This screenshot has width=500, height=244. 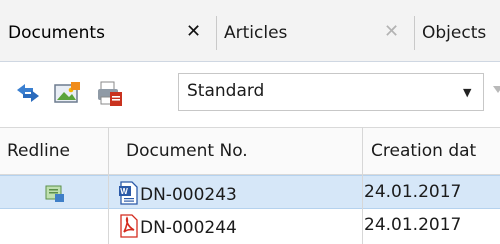 I want to click on document-no-cell: DN-000244, so click(x=177, y=226).